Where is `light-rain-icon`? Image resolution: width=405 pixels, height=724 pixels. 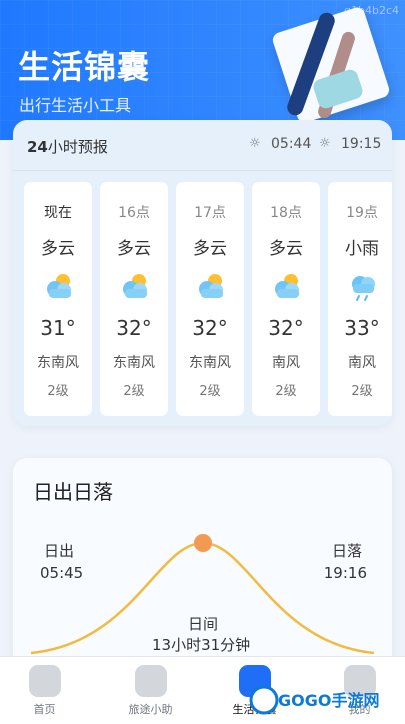 light-rain-icon is located at coordinates (363, 288).